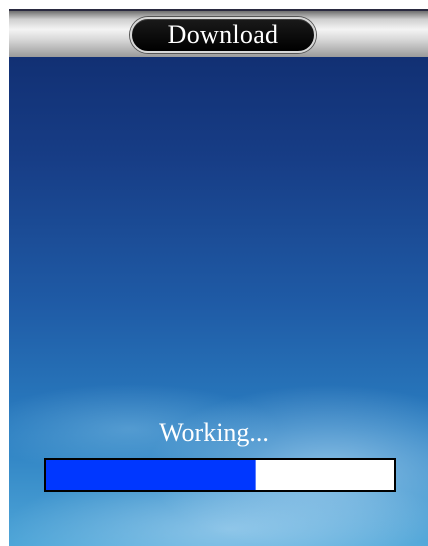 The height and width of the screenshot is (546, 428). Describe the element at coordinates (151, 475) in the screenshot. I see `progress-bar-fill` at that location.